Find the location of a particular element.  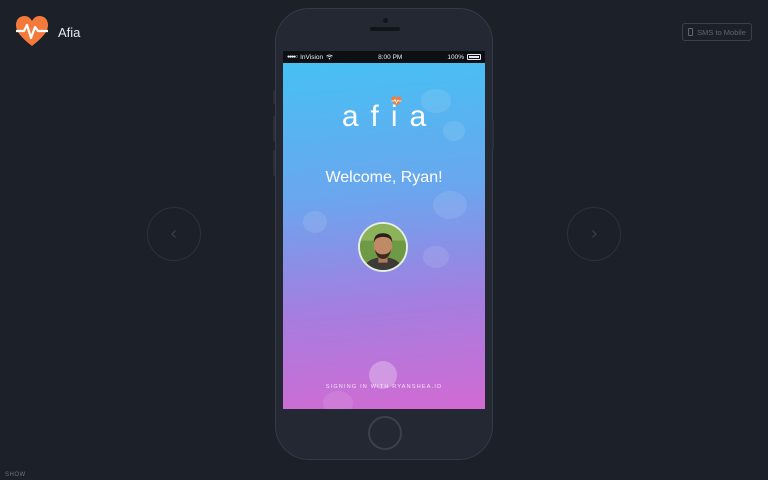

volume-down-button is located at coordinates (274, 163).